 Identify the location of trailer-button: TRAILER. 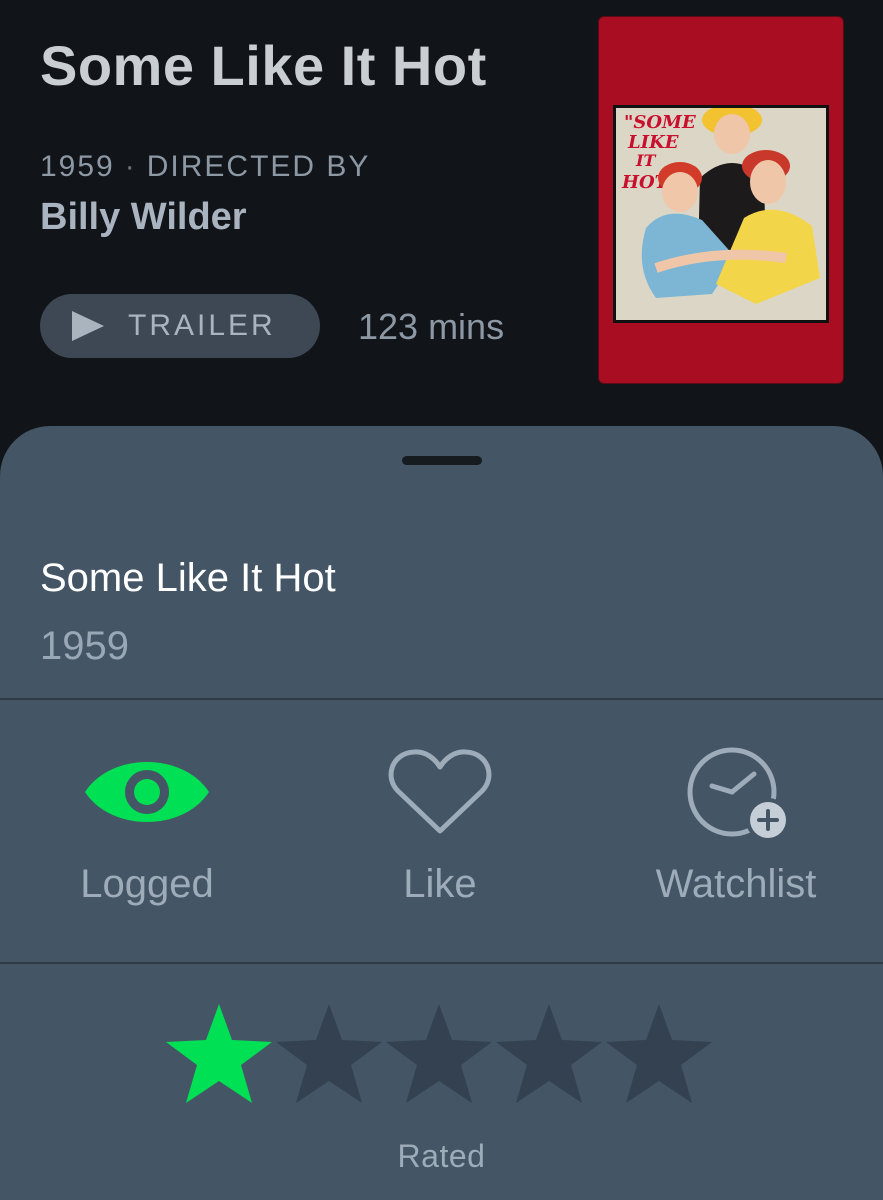
(180, 326).